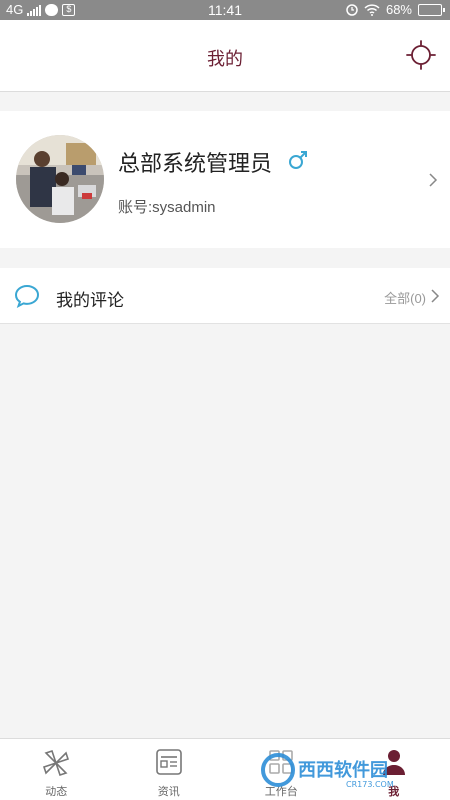 This screenshot has height=800, width=450. Describe the element at coordinates (168, 792) in the screenshot. I see `tab-label: 资讯` at that location.